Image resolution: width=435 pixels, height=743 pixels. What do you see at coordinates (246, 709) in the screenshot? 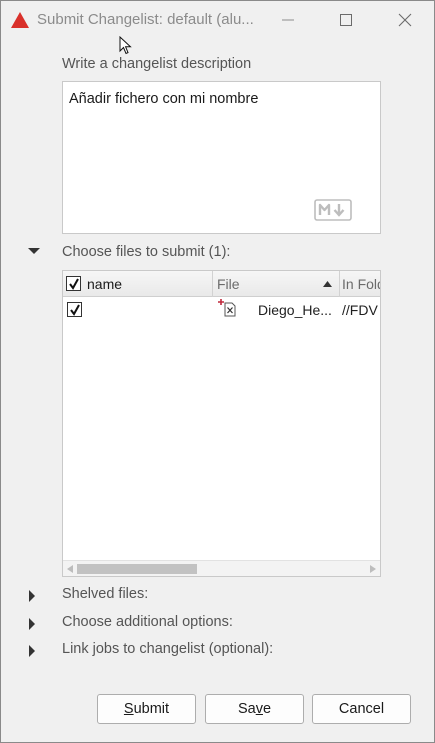
I see `save-label-start: Sa` at bounding box center [246, 709].